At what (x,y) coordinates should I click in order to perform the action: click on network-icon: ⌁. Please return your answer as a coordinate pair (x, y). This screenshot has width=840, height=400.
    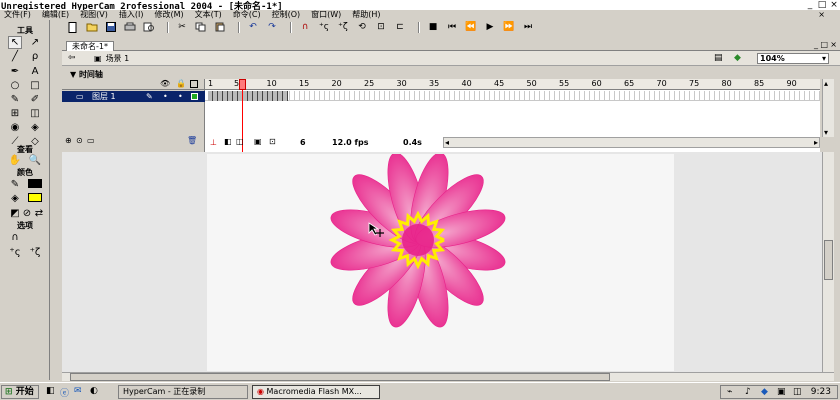
    Looking at the image, I should click on (729, 392).